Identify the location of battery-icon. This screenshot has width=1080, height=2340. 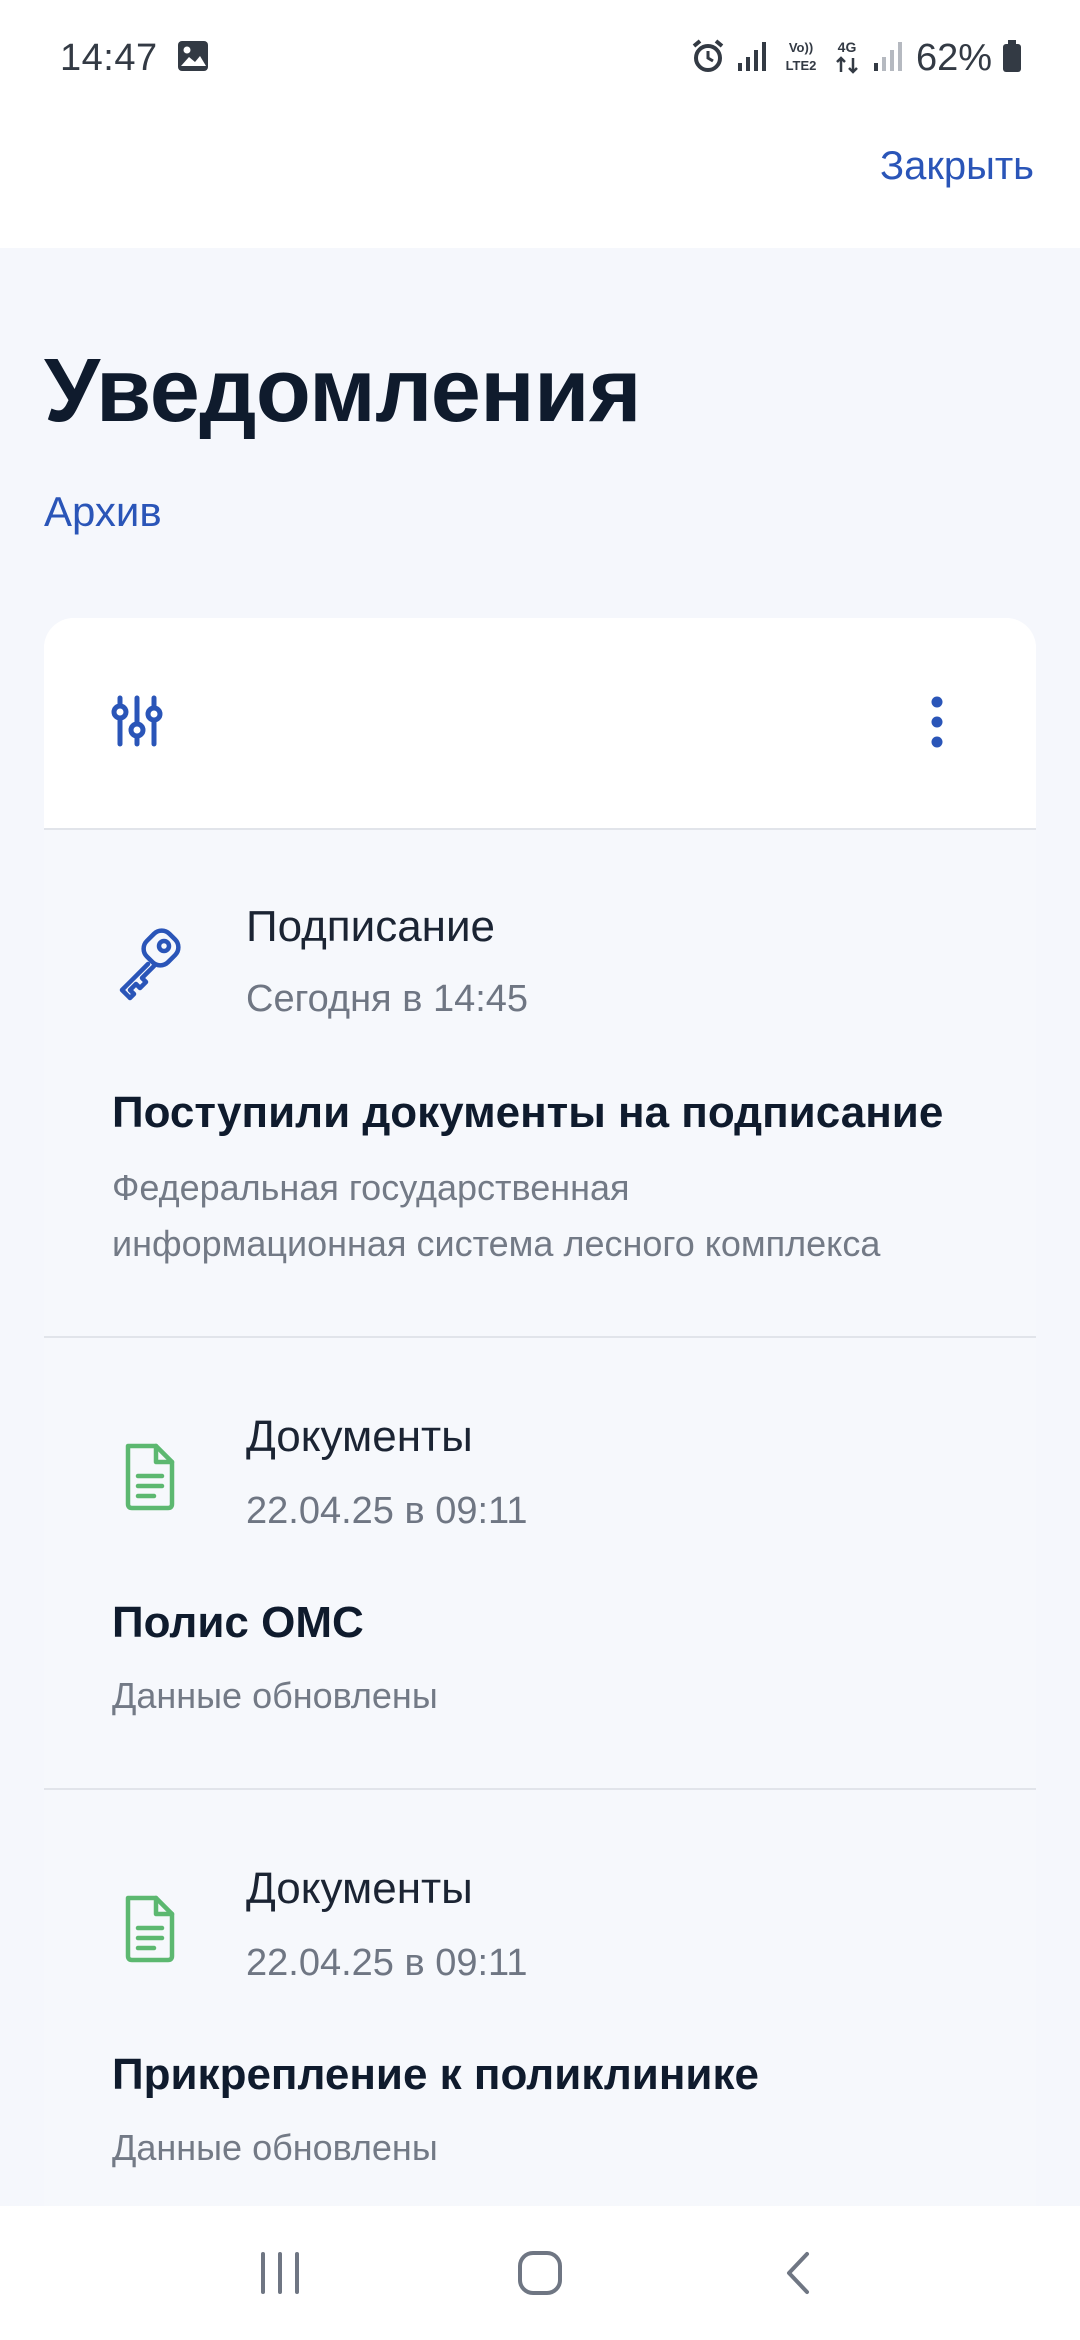
(1012, 58).